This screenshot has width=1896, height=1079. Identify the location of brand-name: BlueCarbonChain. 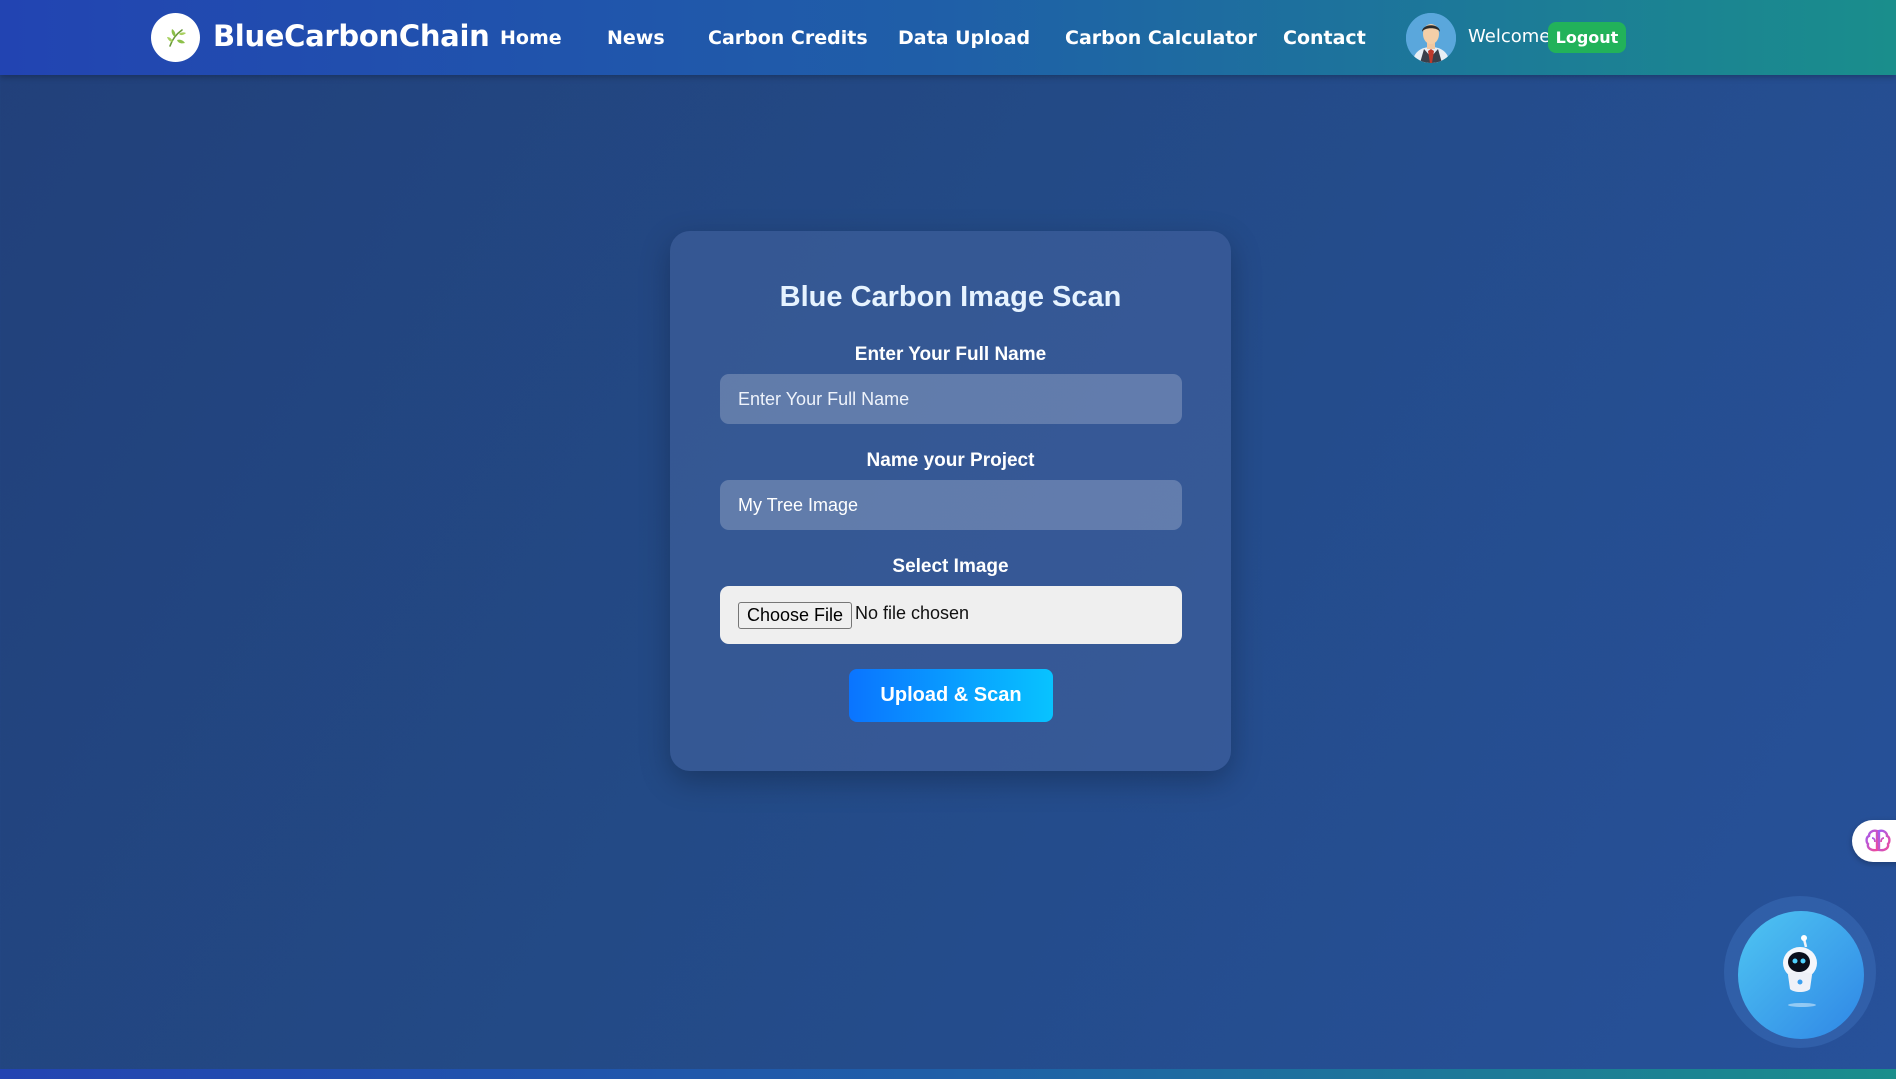
(351, 36).